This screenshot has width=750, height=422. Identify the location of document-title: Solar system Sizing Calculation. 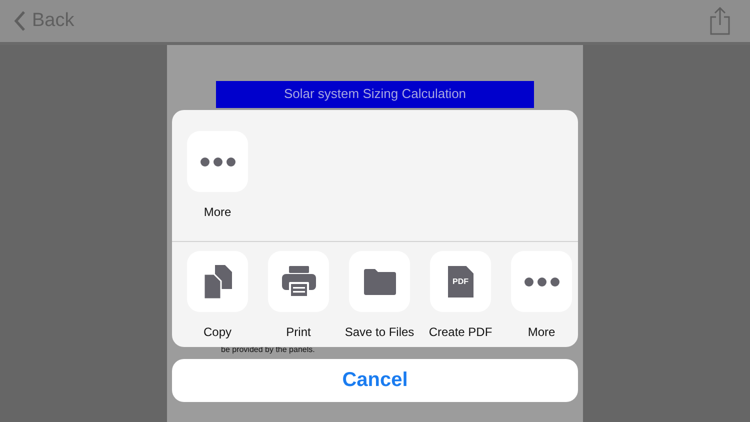
(375, 94).